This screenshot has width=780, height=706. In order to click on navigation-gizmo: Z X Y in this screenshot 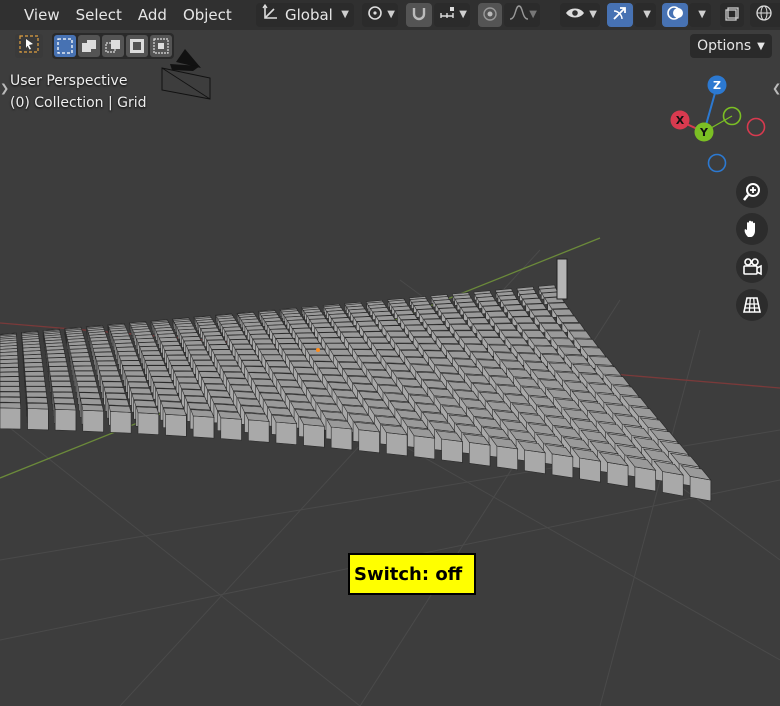, I will do `click(719, 125)`.